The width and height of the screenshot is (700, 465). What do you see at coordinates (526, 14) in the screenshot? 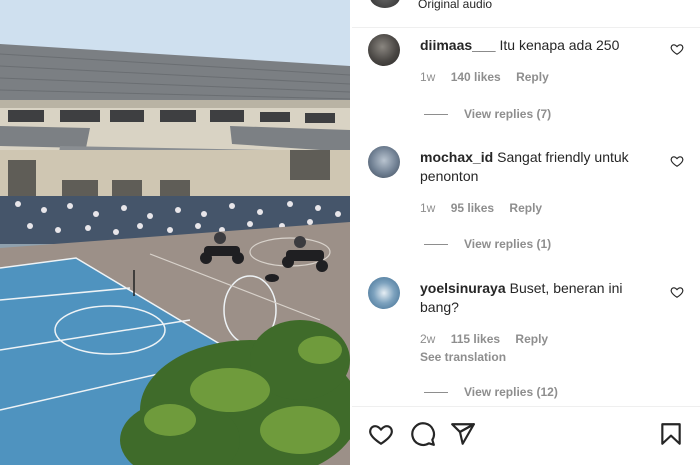
I see `post-header: Original audio` at bounding box center [526, 14].